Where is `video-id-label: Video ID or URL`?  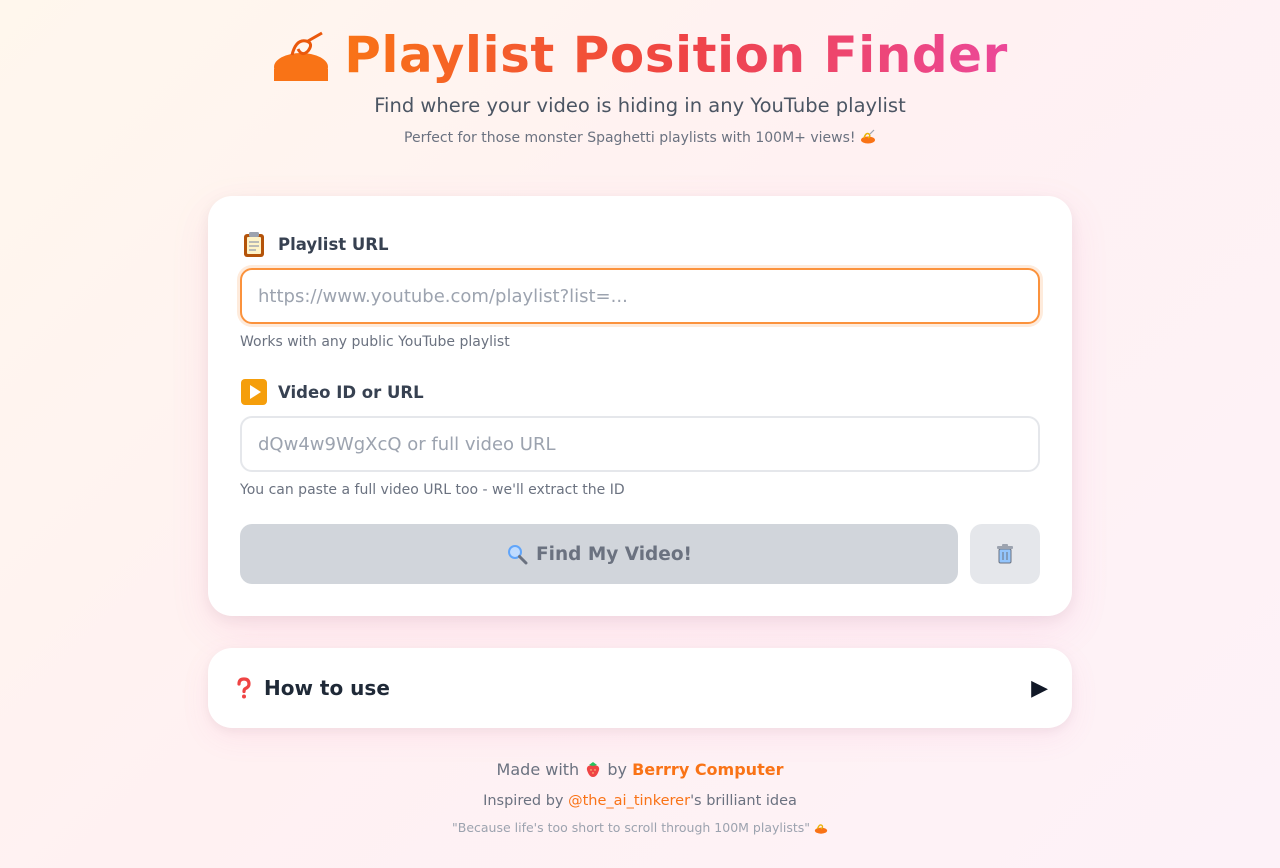
video-id-label: Video ID or URL is located at coordinates (332, 392).